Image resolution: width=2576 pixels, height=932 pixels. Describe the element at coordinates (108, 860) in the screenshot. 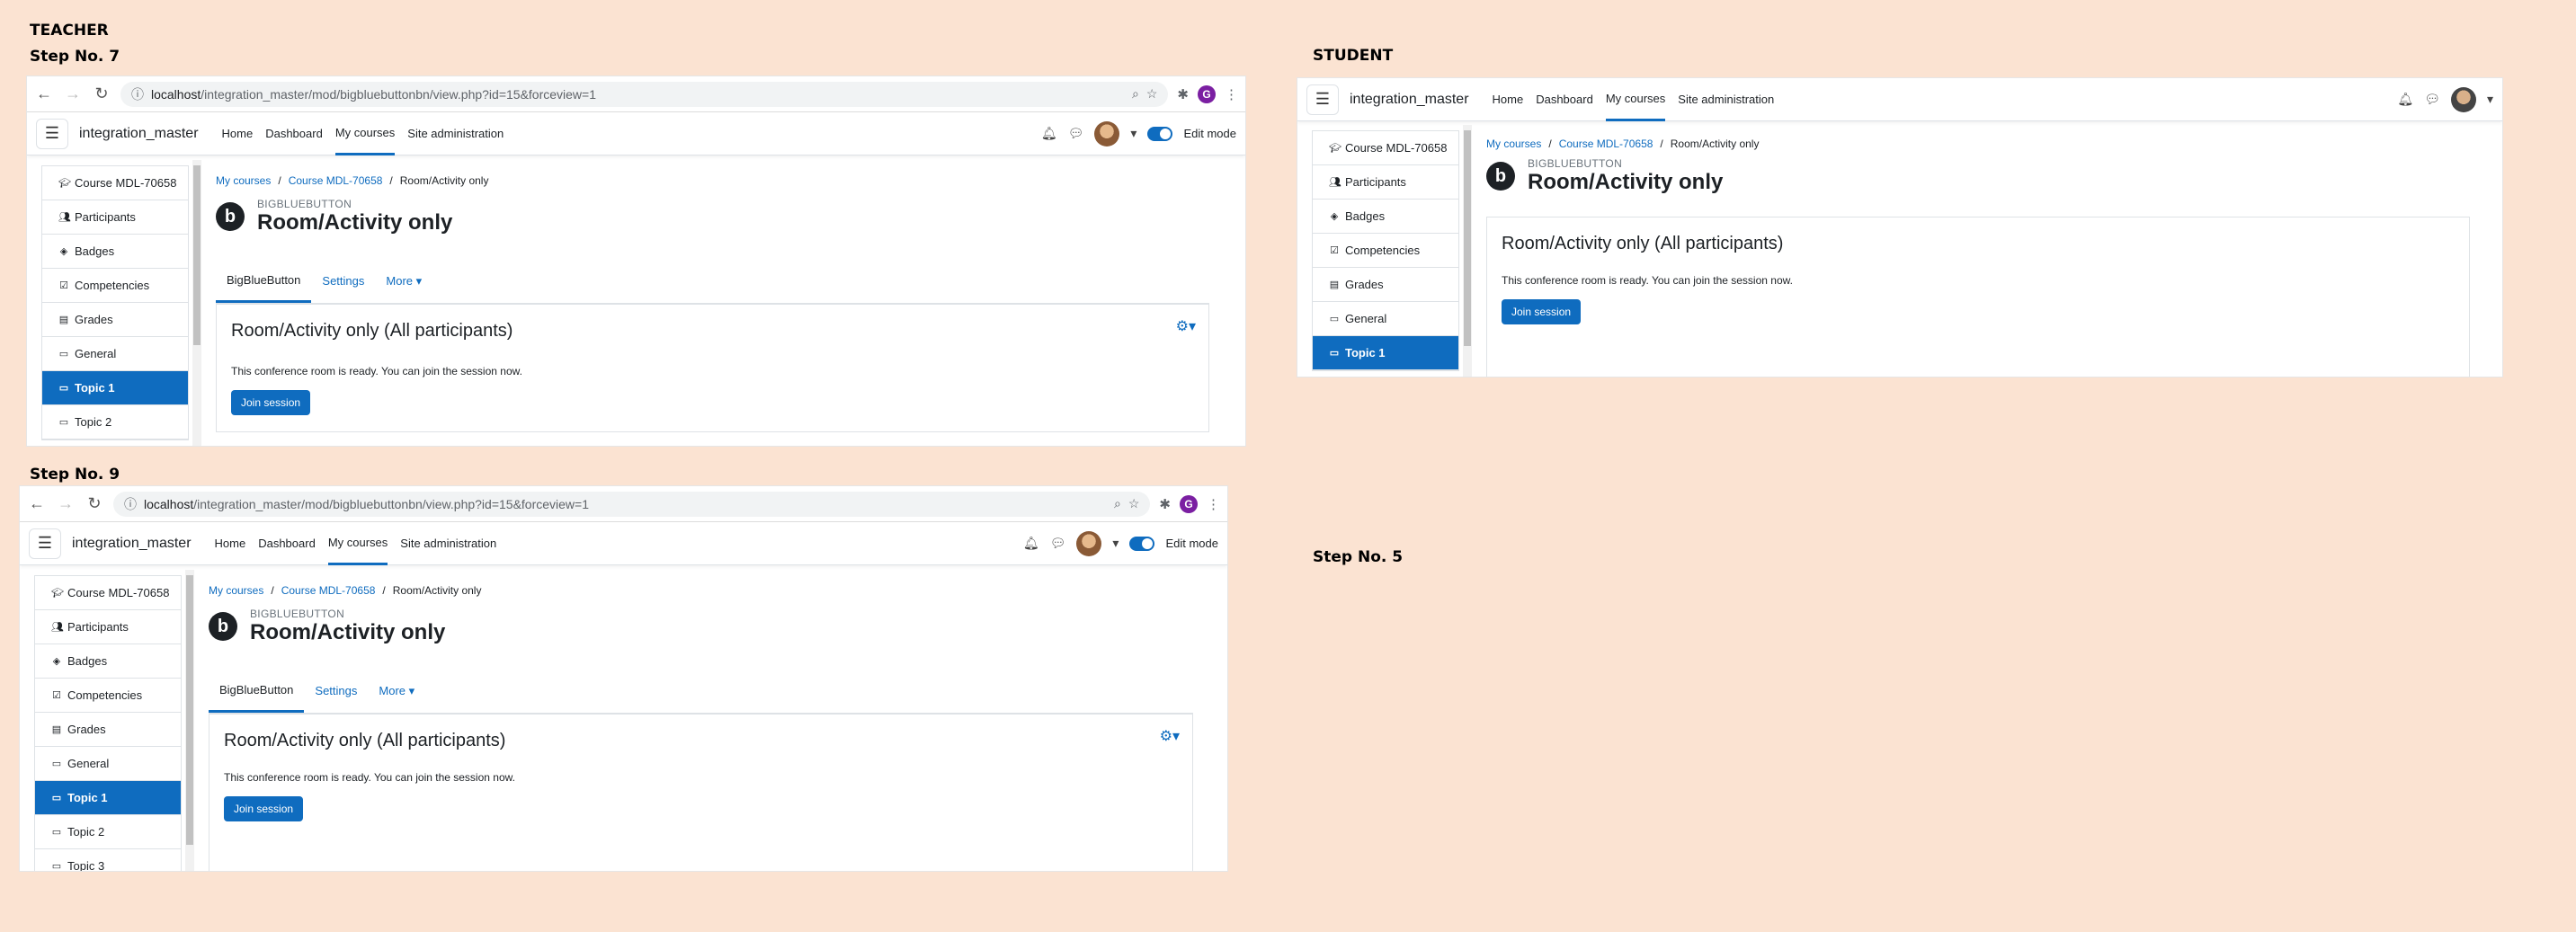

I see `course-index-item: ▭ Topic 3` at that location.